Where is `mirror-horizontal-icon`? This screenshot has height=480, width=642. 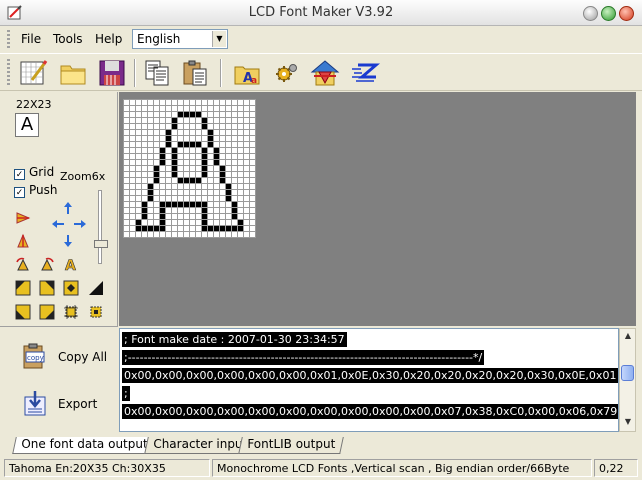 mirror-horizontal-icon is located at coordinates (23, 218).